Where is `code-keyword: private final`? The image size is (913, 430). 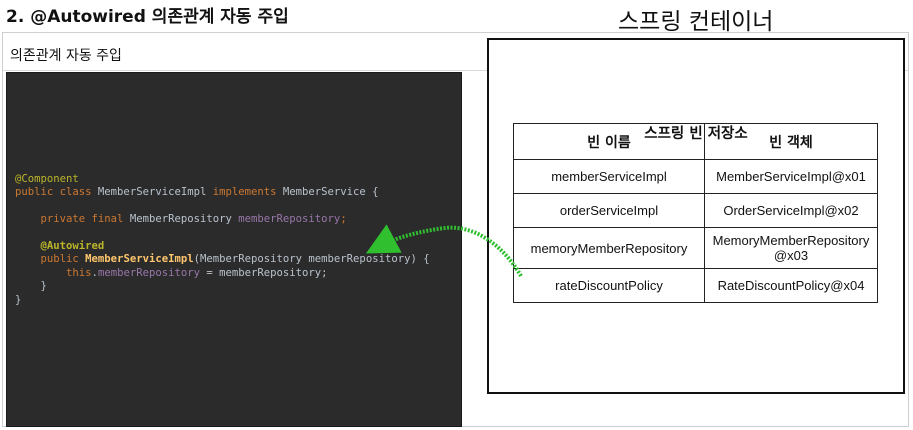 code-keyword: private final is located at coordinates (69, 219).